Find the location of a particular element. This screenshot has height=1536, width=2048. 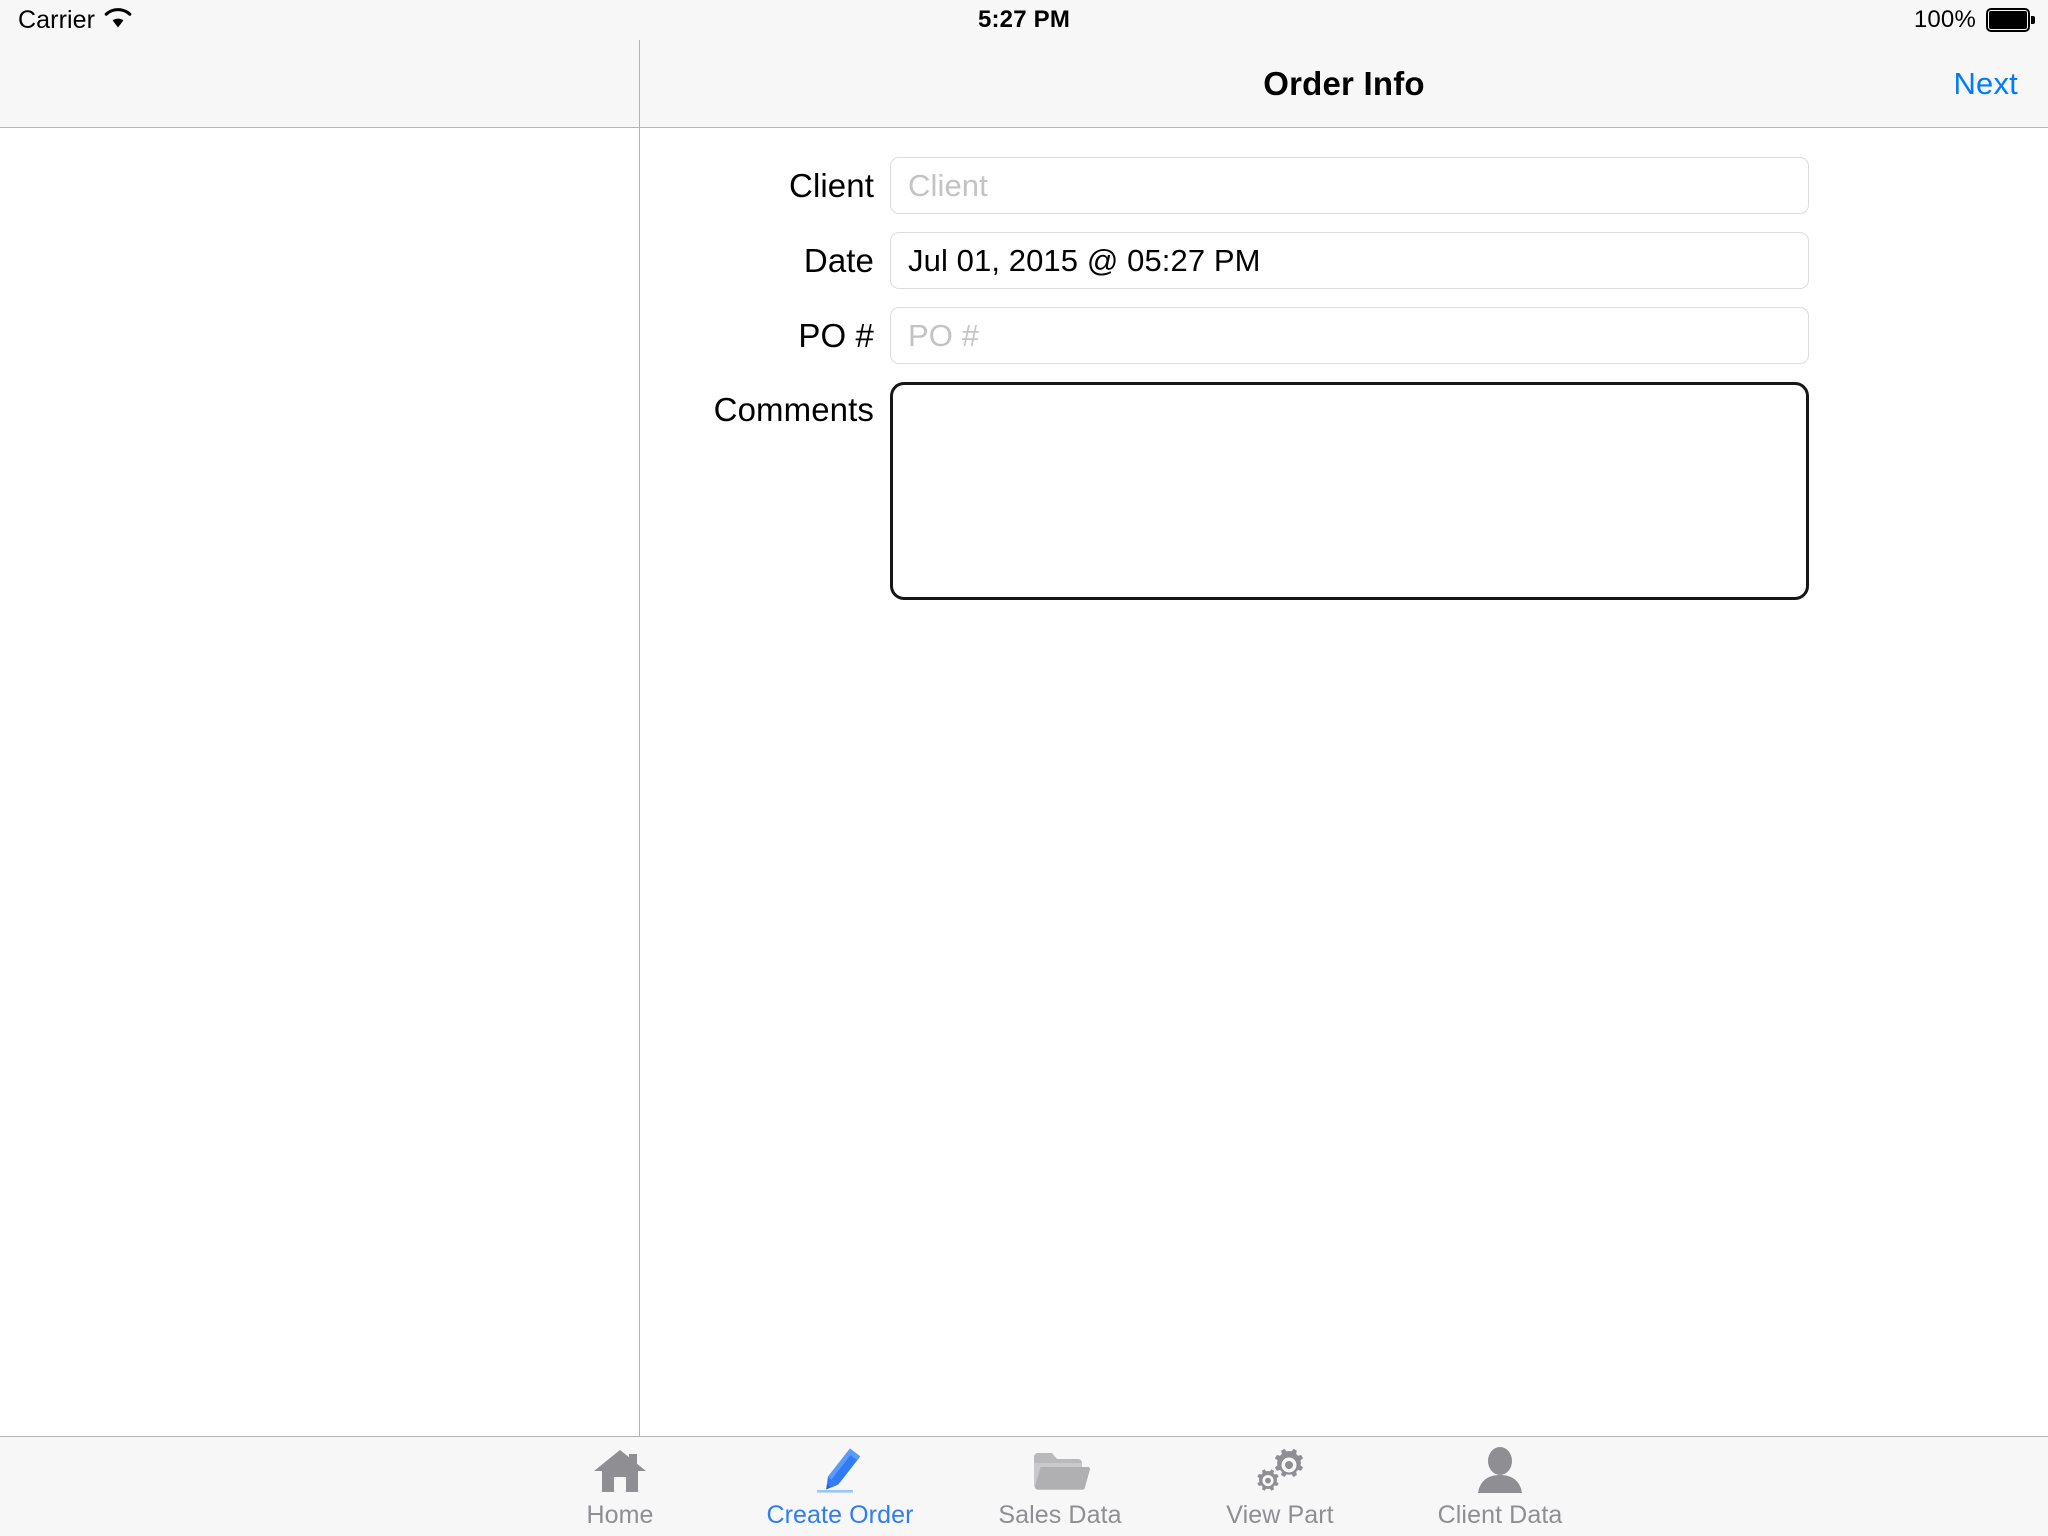

page-title: Order Info is located at coordinates (1344, 83).